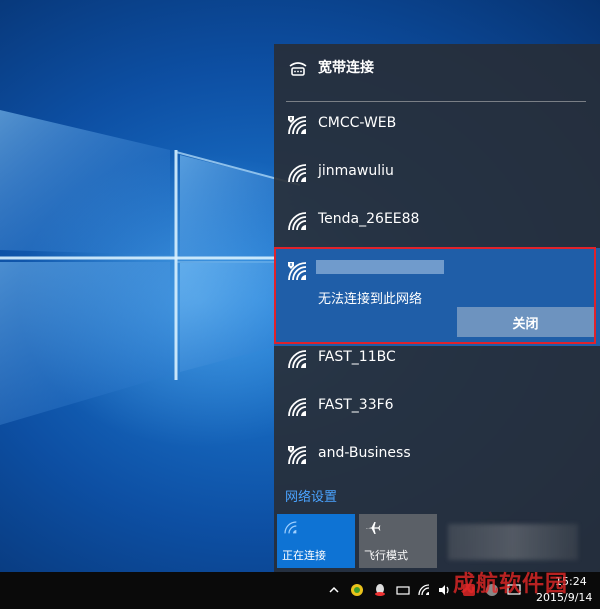  Describe the element at coordinates (513, 542) in the screenshot. I see `blurred-tile` at that location.